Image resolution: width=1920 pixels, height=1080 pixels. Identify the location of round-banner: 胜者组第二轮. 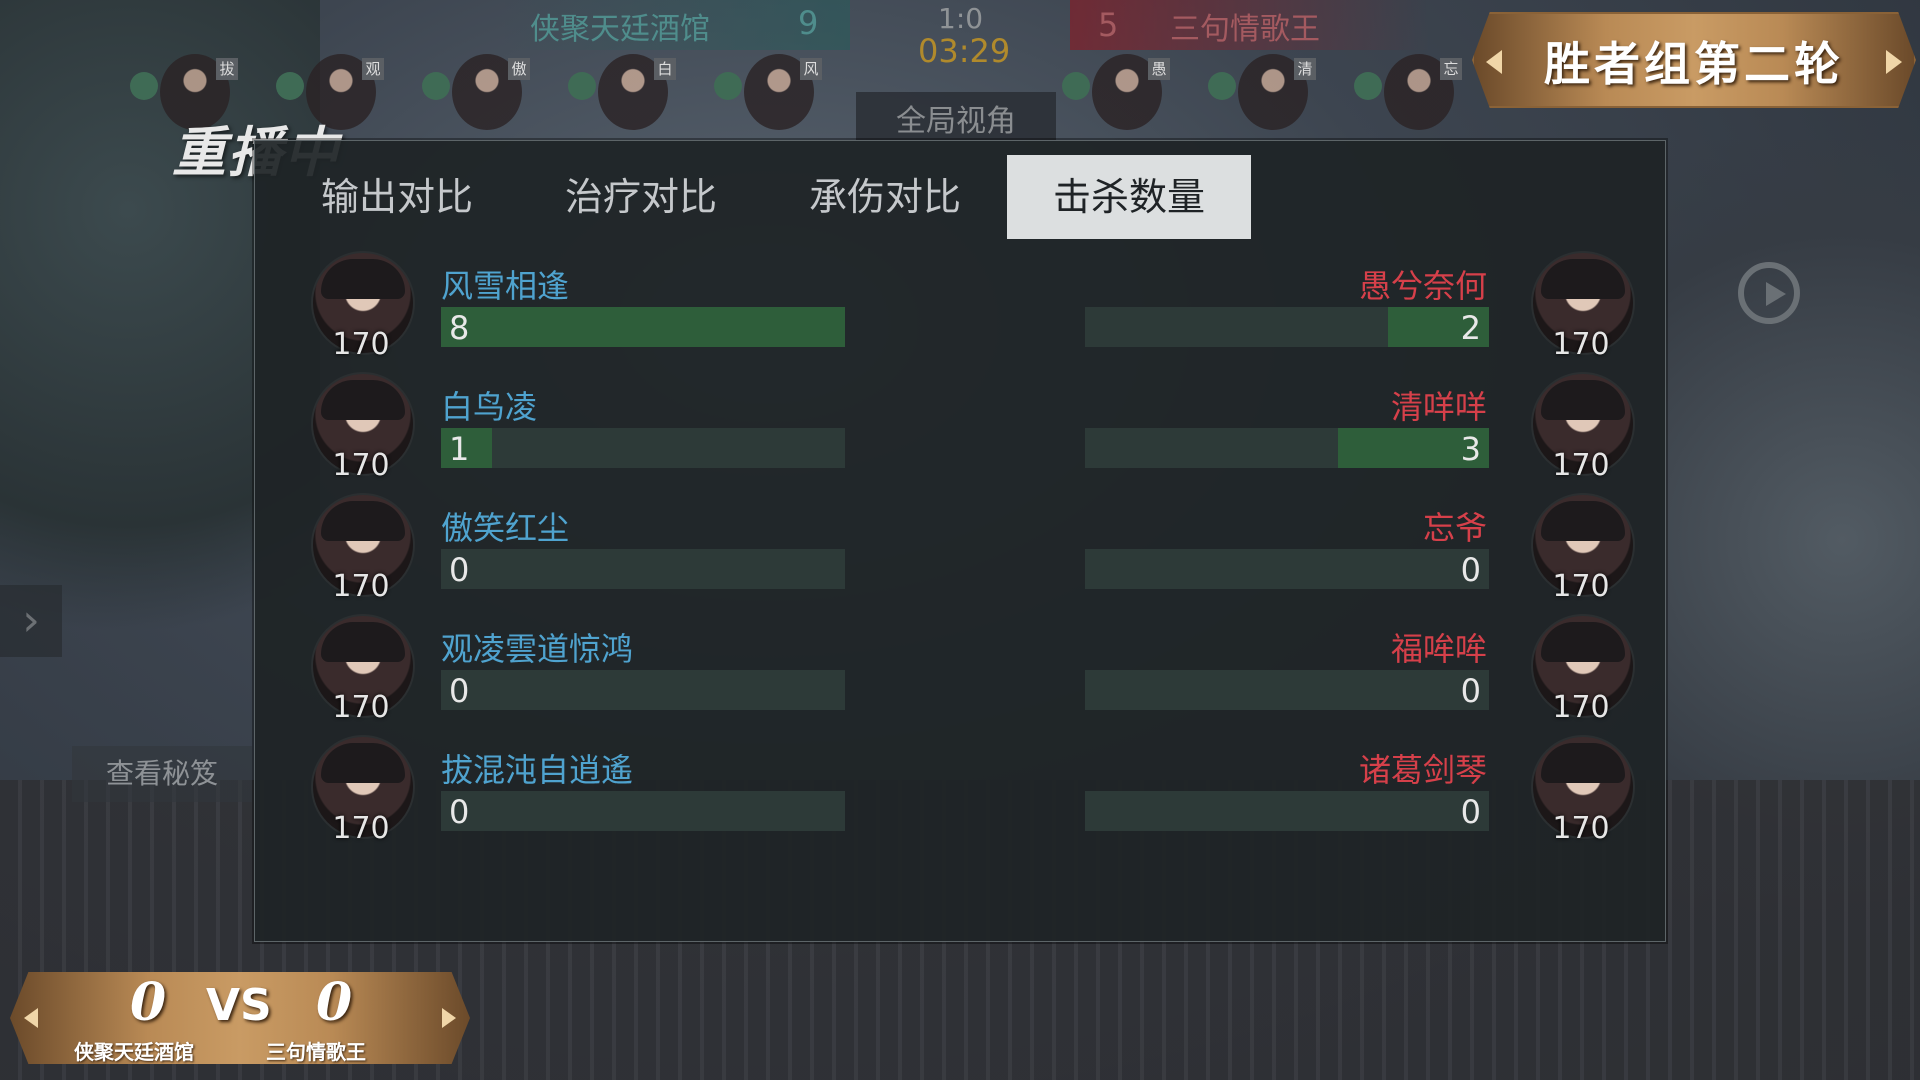
(1694, 60).